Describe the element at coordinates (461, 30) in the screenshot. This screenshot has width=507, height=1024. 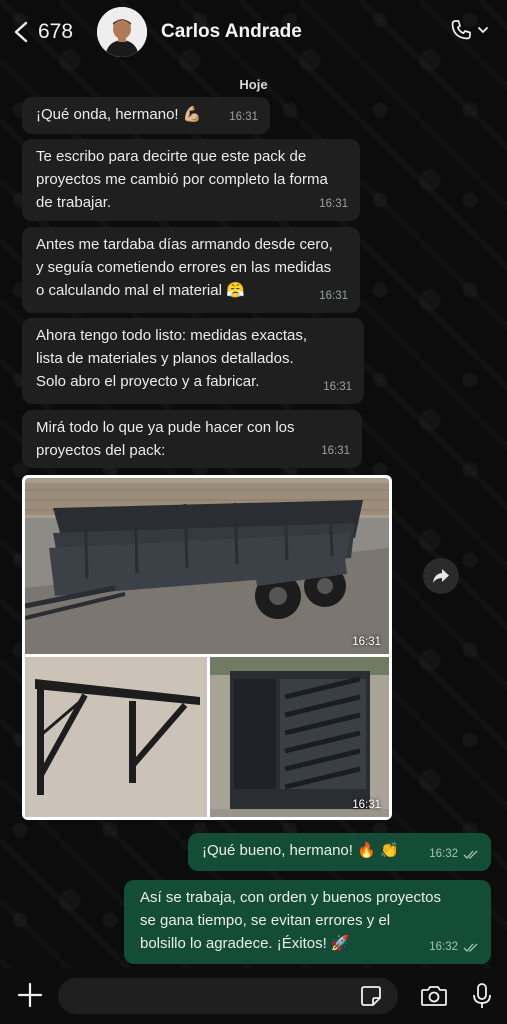
I see `phone-icon` at that location.